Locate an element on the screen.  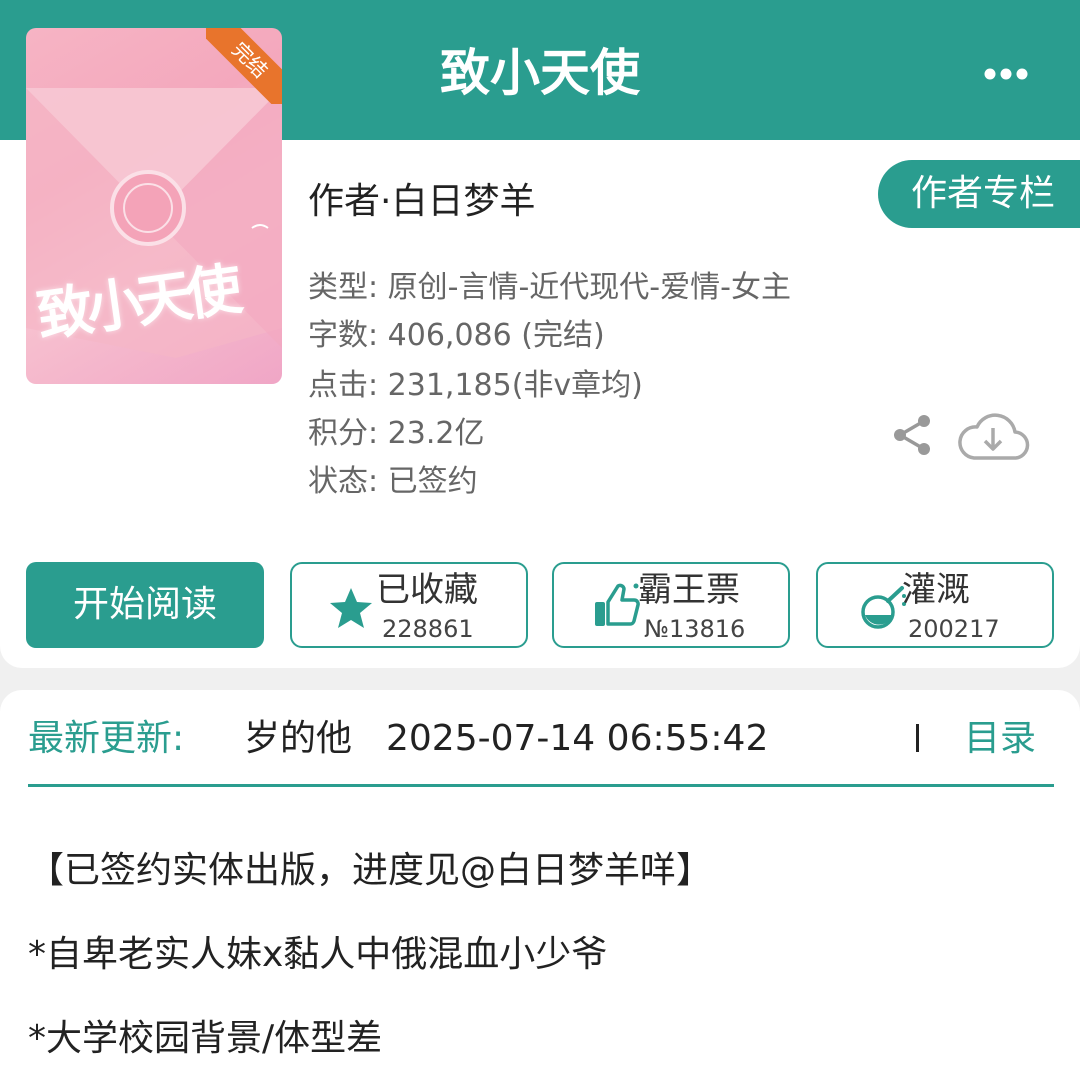
share-icon is located at coordinates (912, 435).